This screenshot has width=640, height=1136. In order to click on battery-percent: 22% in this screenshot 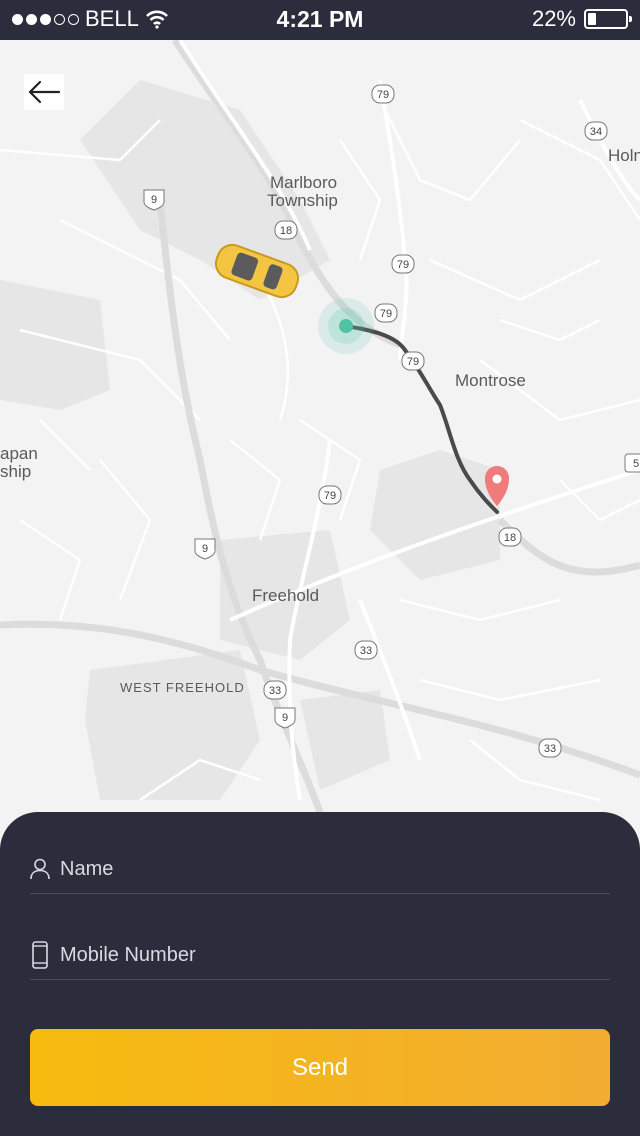, I will do `click(553, 18)`.